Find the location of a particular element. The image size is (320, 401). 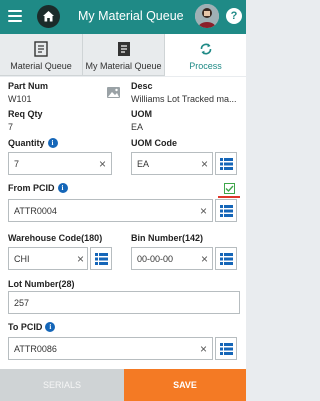

document-filled-icon is located at coordinates (123, 49).